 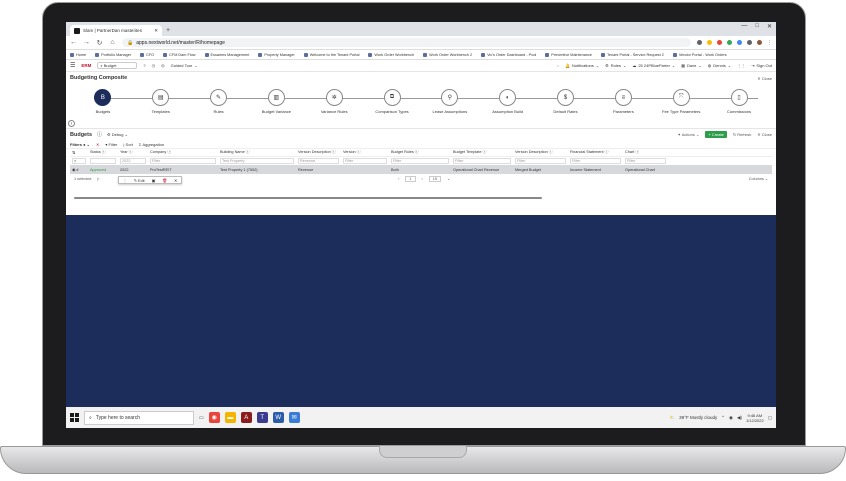 What do you see at coordinates (99, 43) in the screenshot?
I see `reload-icon: ↻` at bounding box center [99, 43].